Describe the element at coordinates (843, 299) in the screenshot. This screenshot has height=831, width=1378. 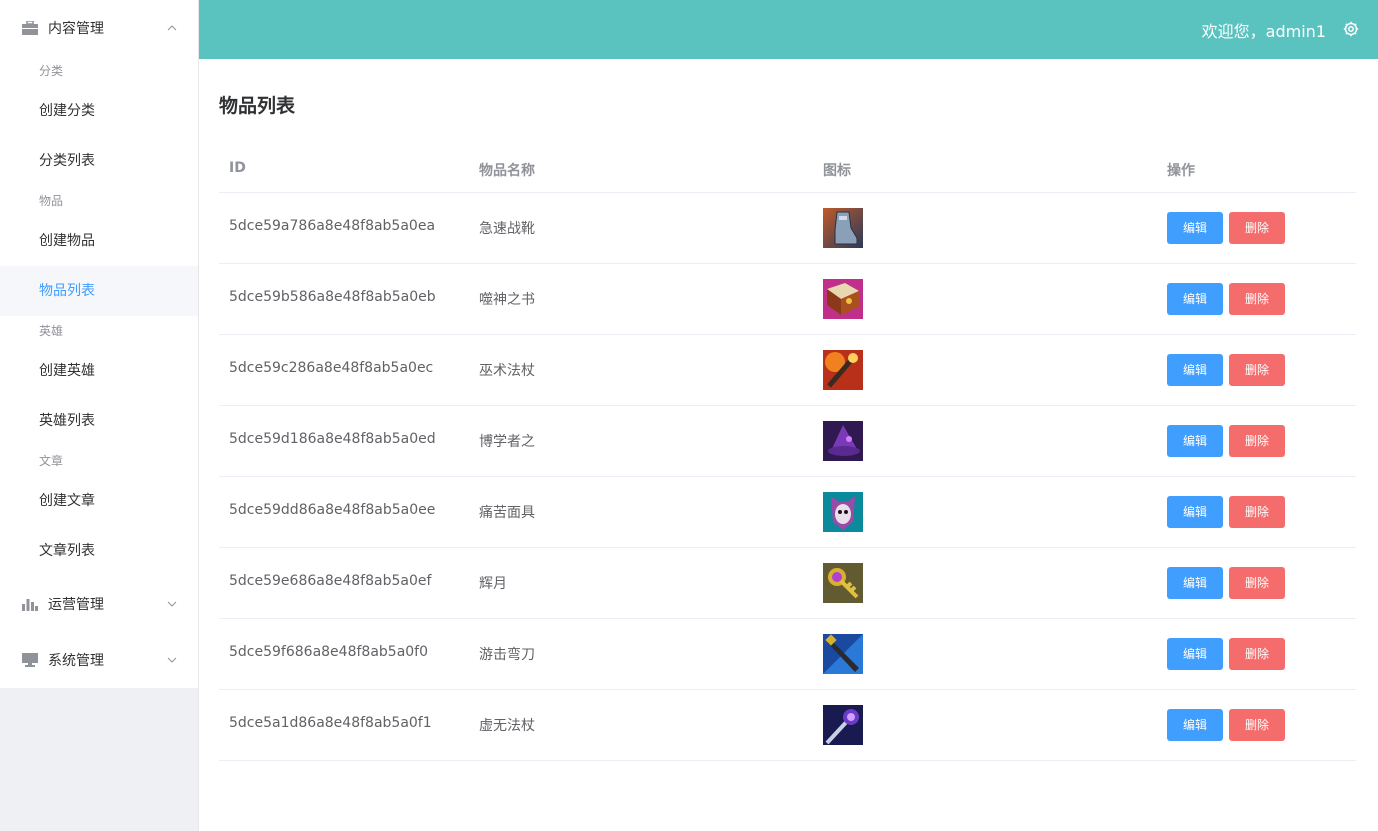
I see `book-icon` at that location.